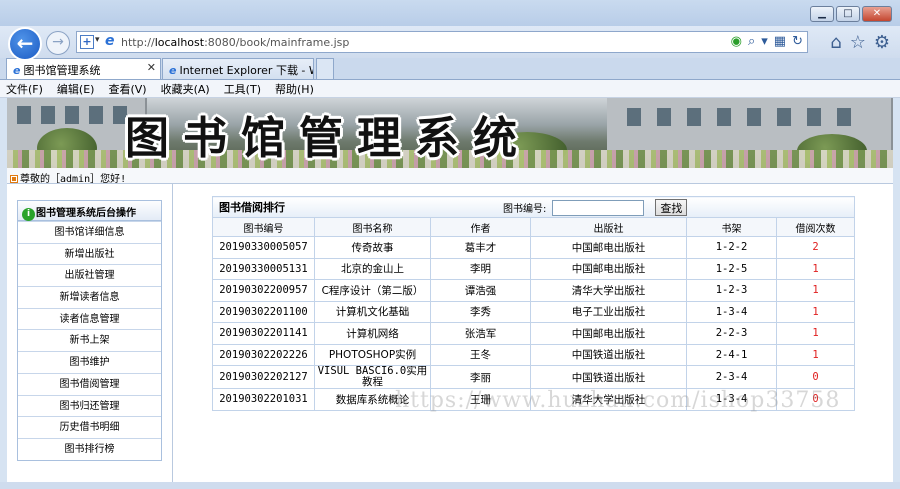 The height and width of the screenshot is (489, 900). I want to click on banner-title: 图书馆管理系统, so click(328, 138).